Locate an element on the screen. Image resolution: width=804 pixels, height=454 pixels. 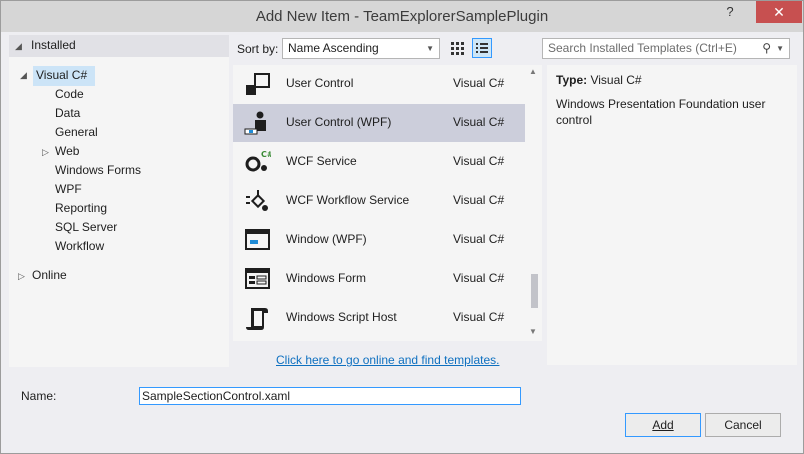
tree-item-wpf: WPF is located at coordinates (68, 189).